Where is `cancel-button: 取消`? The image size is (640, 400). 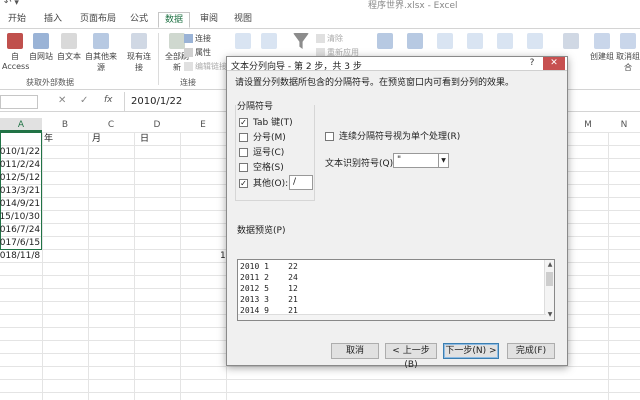 cancel-button: 取消 is located at coordinates (355, 351).